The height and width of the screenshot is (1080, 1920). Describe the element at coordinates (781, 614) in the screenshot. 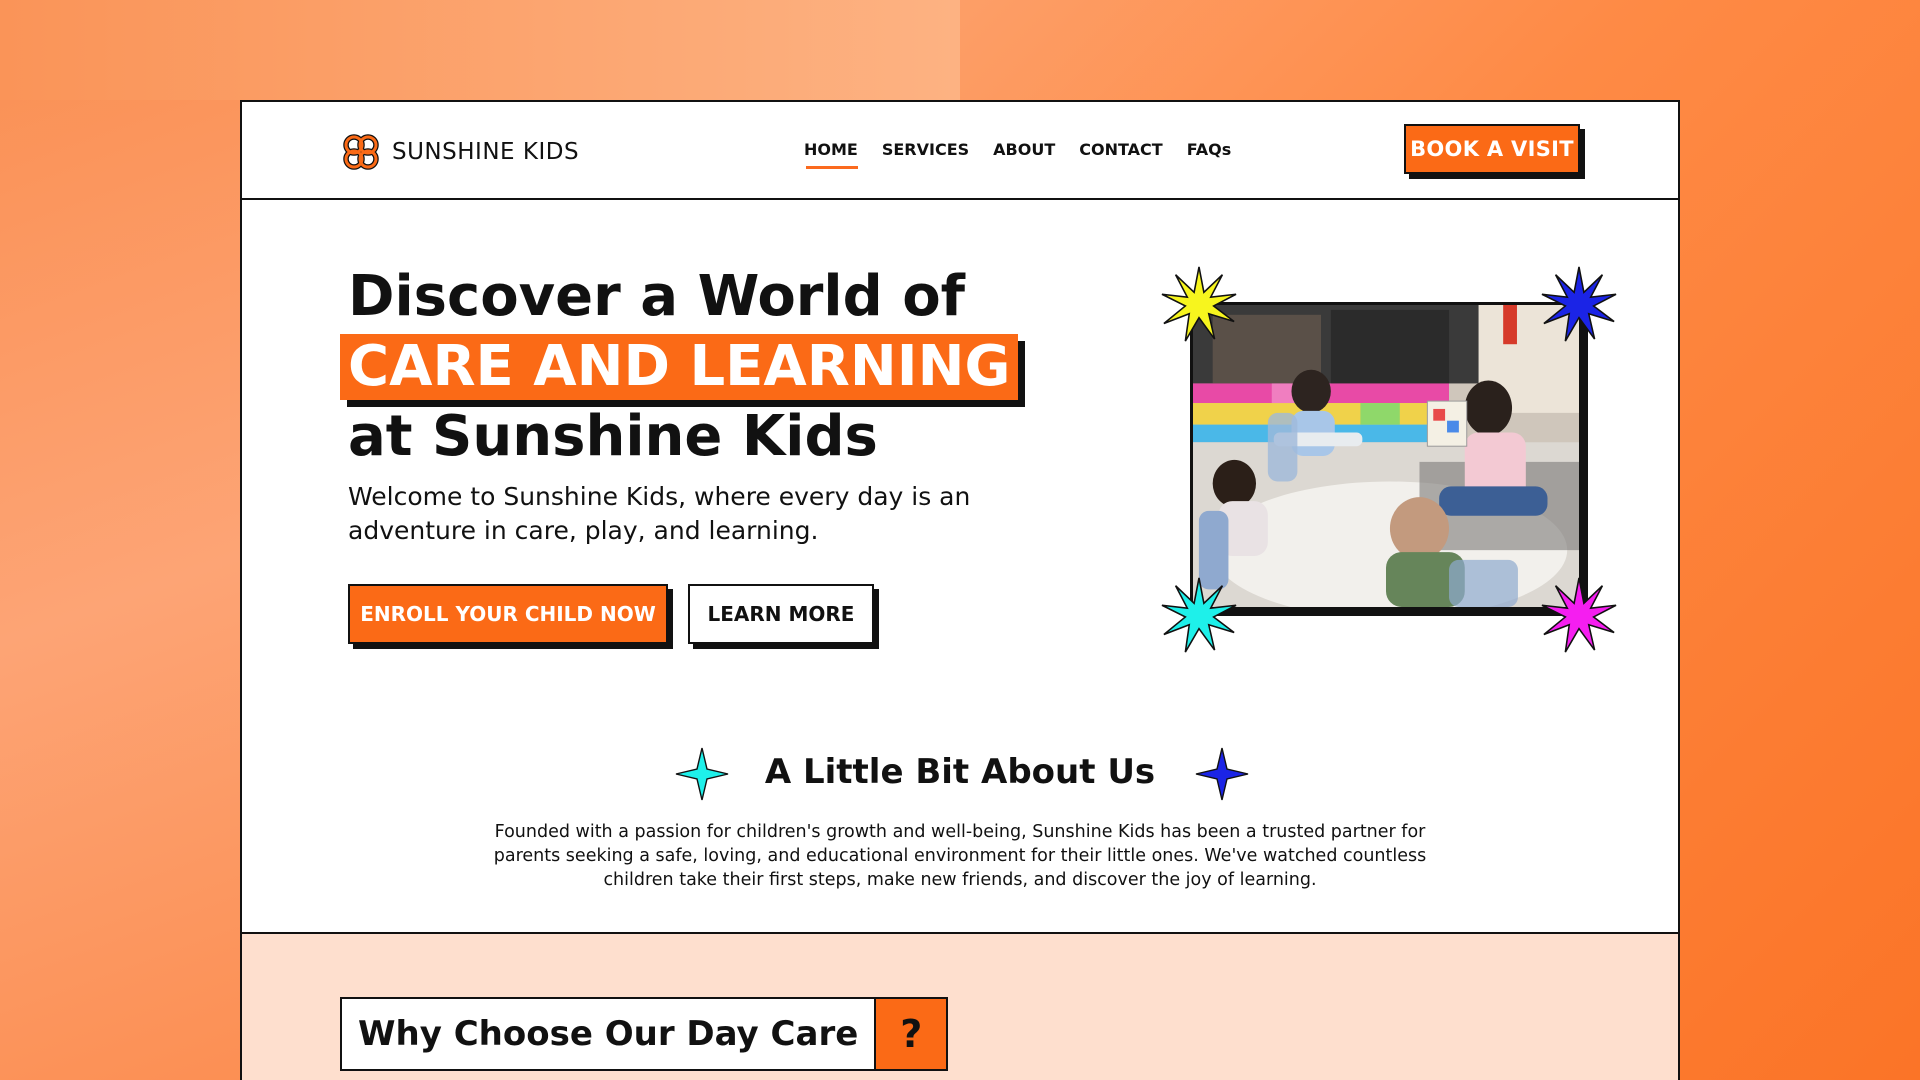

I see `learn-more-button: LEARN MORE` at that location.